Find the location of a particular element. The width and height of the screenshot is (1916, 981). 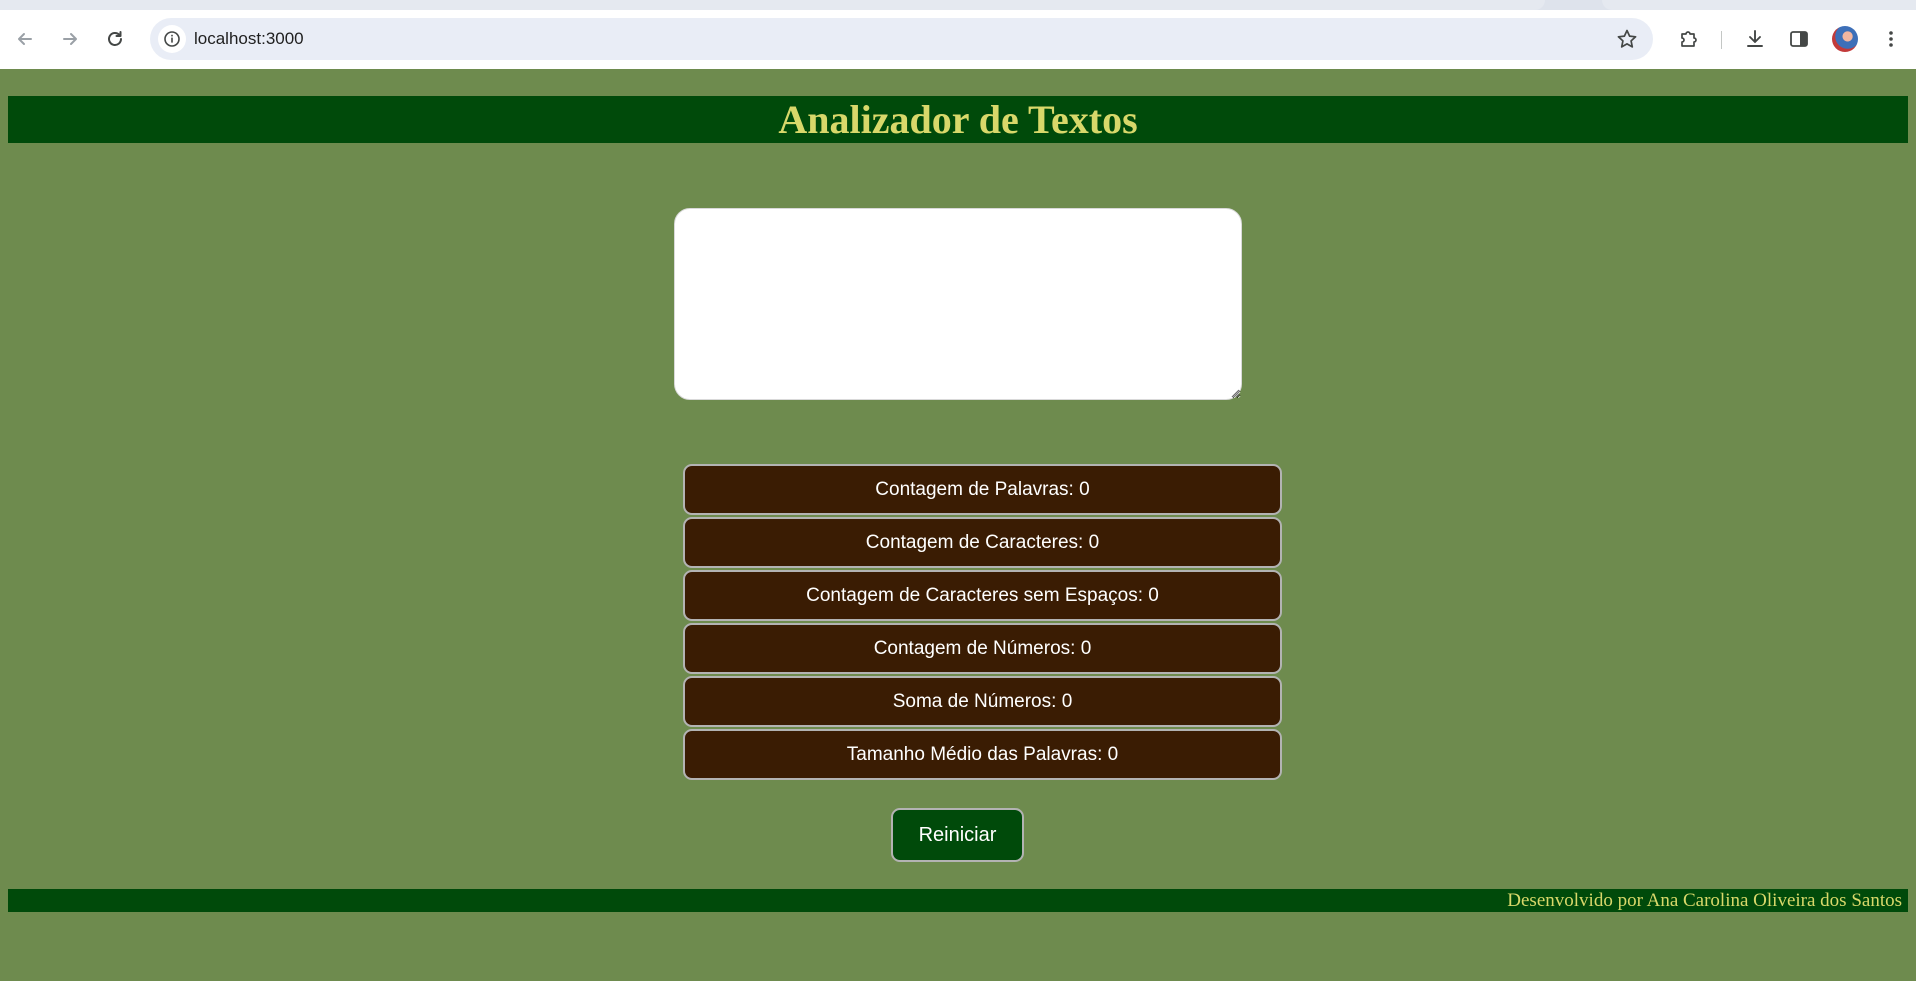

average-word-length-stat: Tamanho Médio das Palavras: 0 is located at coordinates (982, 754).